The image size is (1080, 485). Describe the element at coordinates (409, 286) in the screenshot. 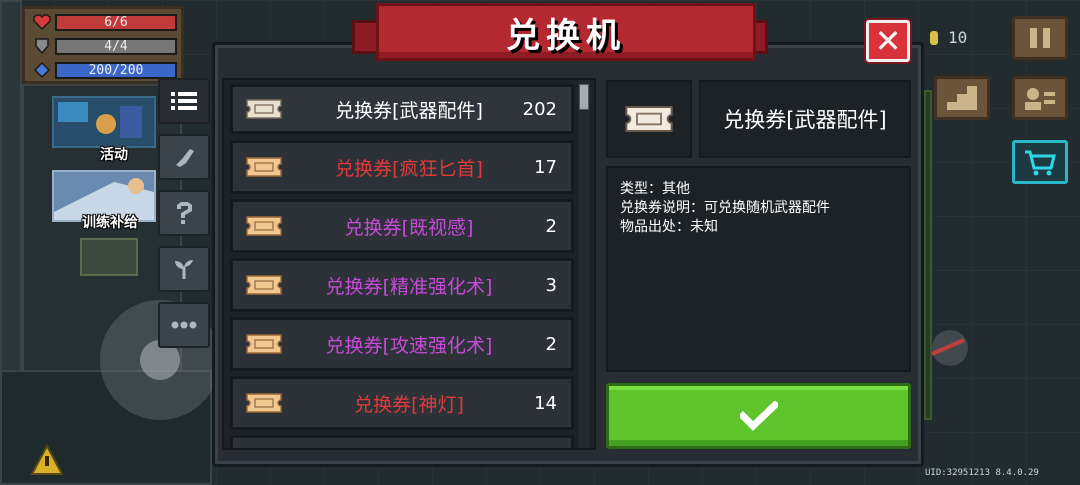

I see `item-name: 兑换券[精准强化术]` at that location.